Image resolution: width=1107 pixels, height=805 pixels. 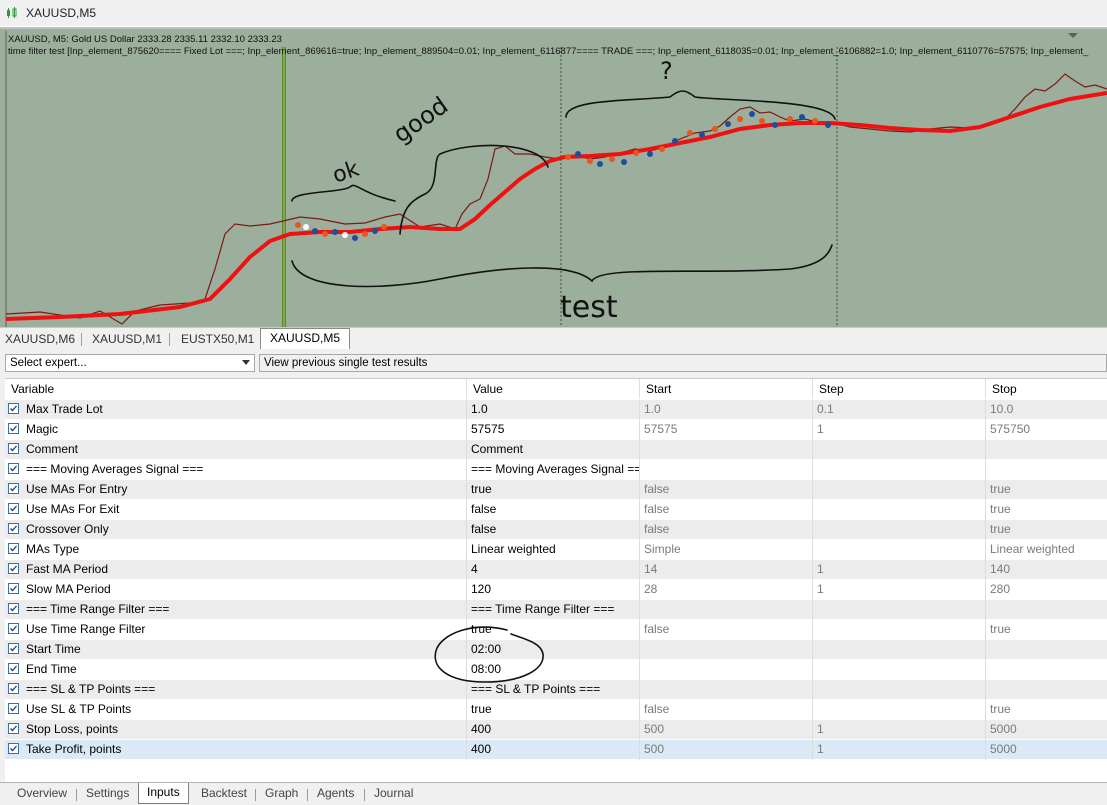 I want to click on table-row: Start Time 02:00, so click(x=556, y=650).